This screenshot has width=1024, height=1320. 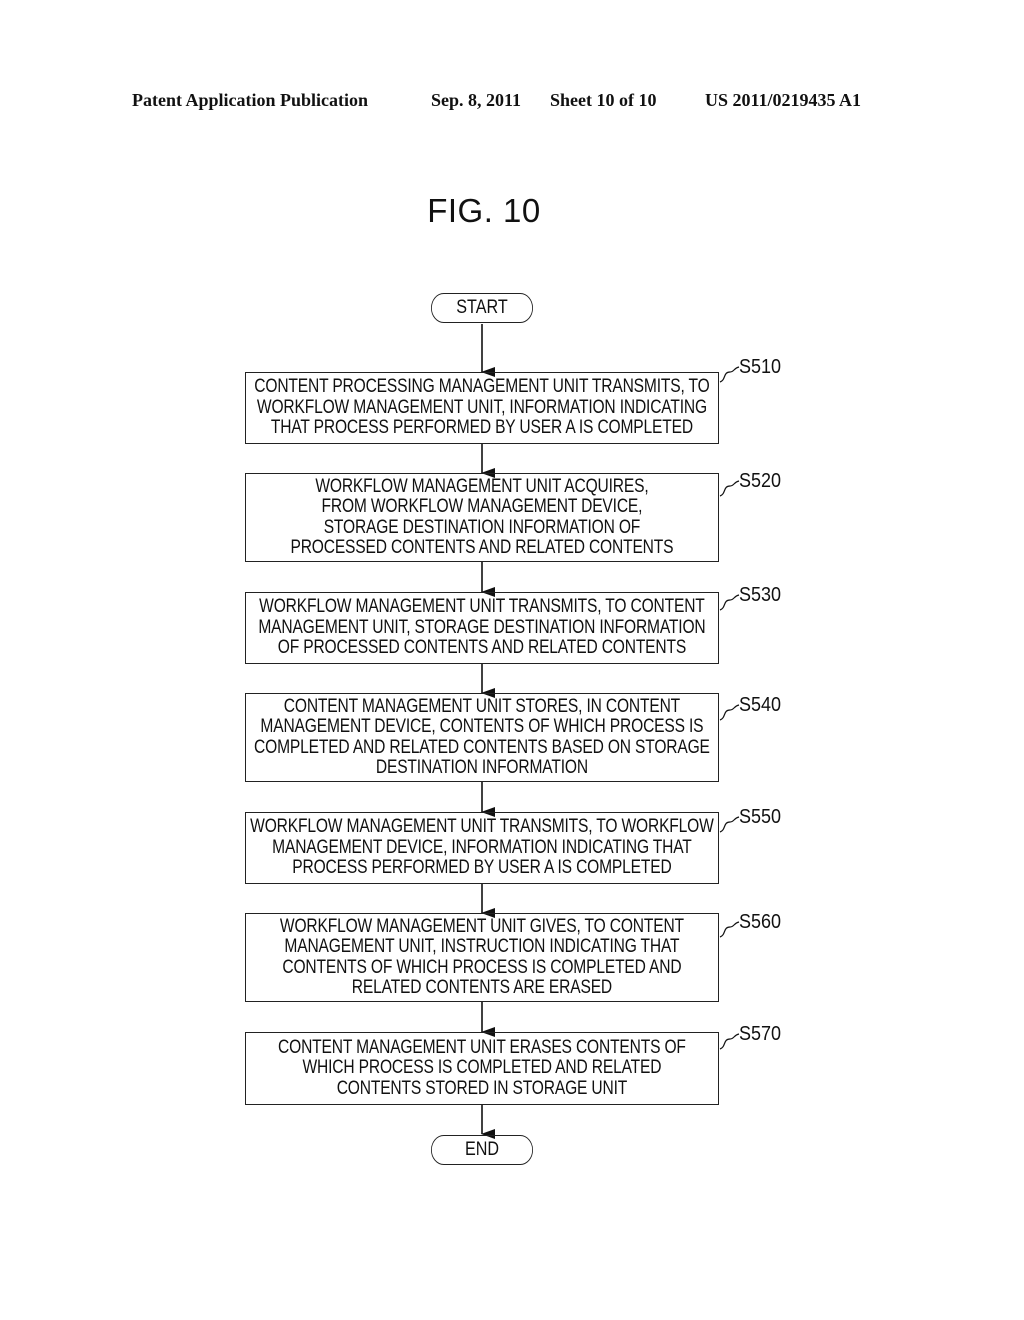 I want to click on leader-s560, so click(x=729, y=929).